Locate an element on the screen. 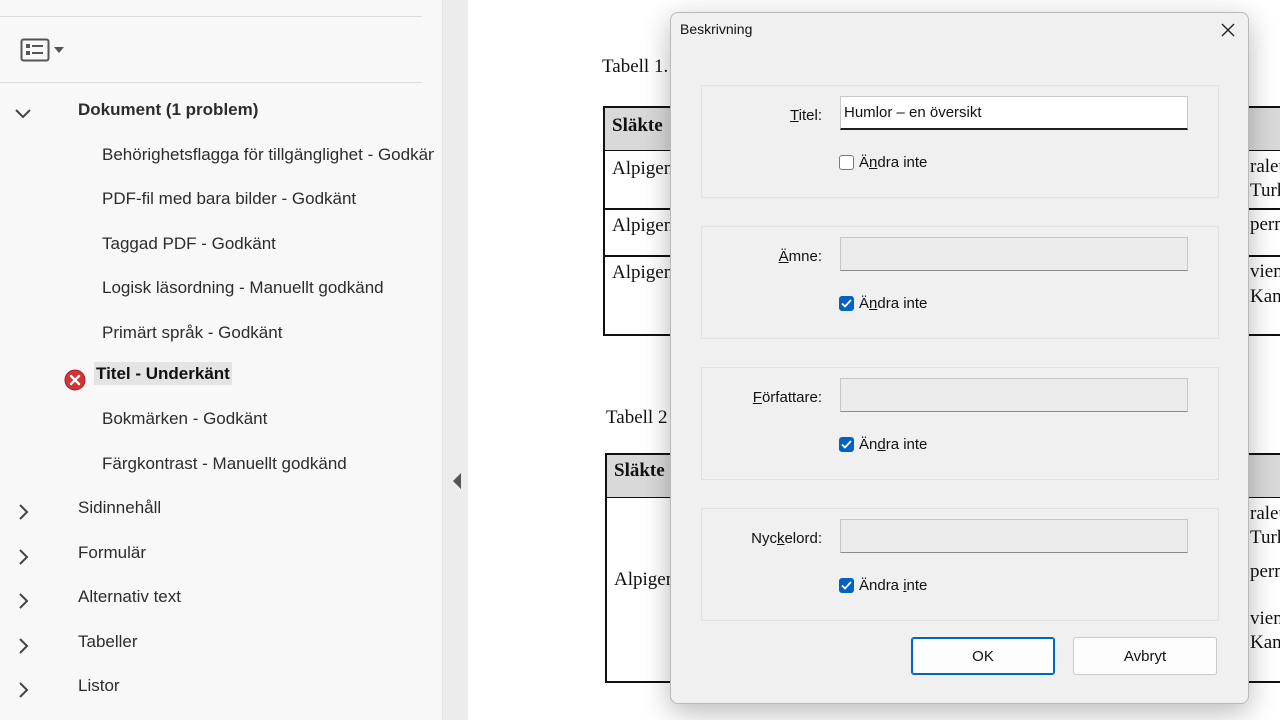 The height and width of the screenshot is (720, 1280). chevron-down-icon is located at coordinates (23, 113).